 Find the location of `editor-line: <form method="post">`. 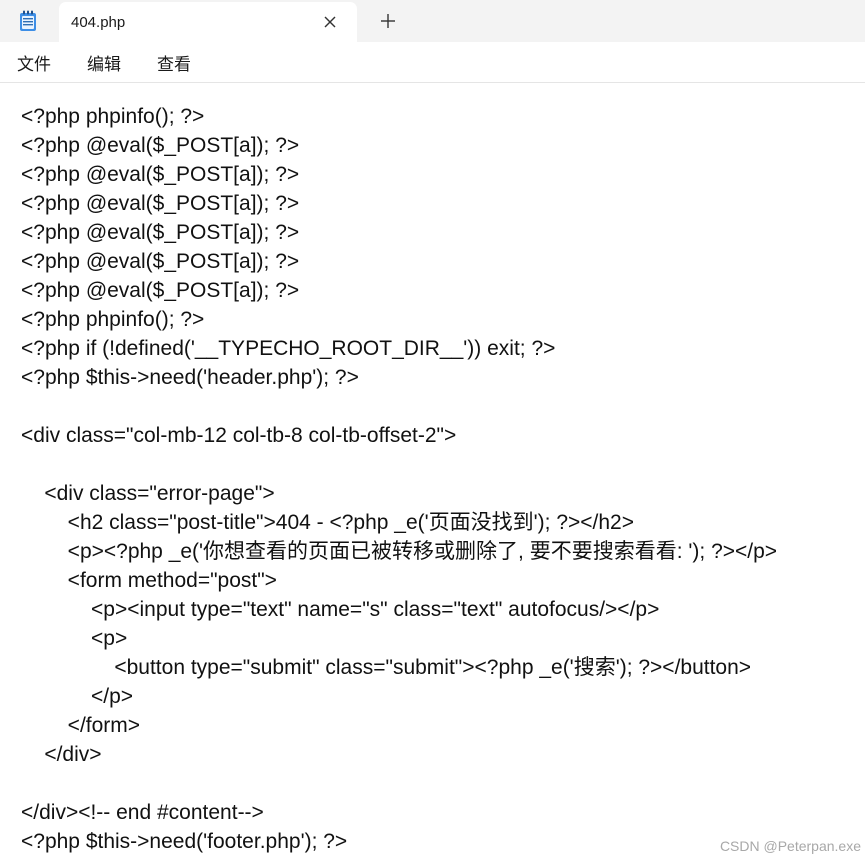

editor-line: <form method="post"> is located at coordinates (149, 580).